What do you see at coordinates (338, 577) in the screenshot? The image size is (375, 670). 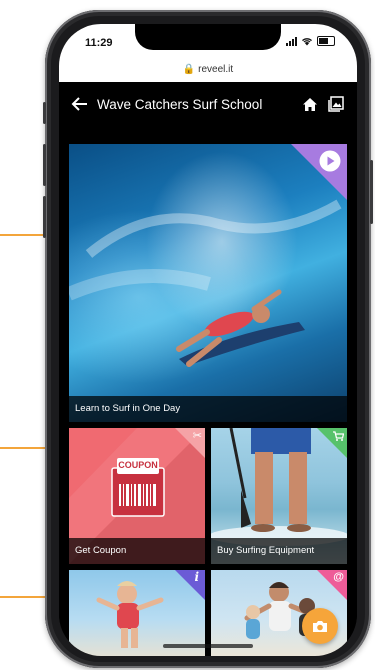 I see `at-icon: @` at bounding box center [338, 577].